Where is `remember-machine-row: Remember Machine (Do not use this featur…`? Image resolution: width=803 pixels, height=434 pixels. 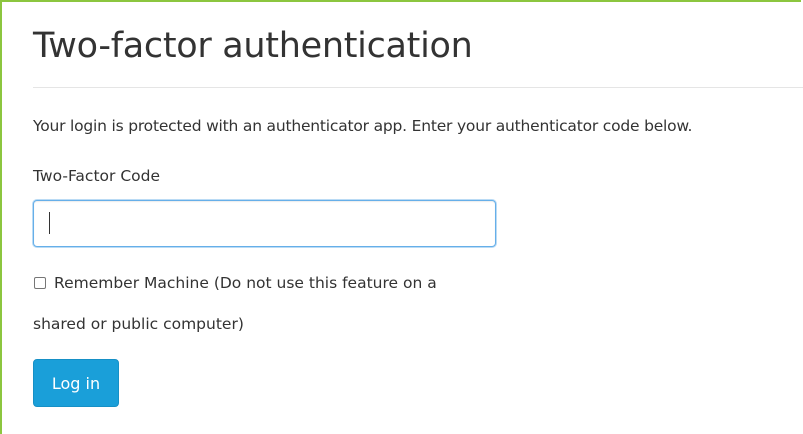
remember-machine-row: Remember Machine (Do not use this featur… is located at coordinates (235, 283).